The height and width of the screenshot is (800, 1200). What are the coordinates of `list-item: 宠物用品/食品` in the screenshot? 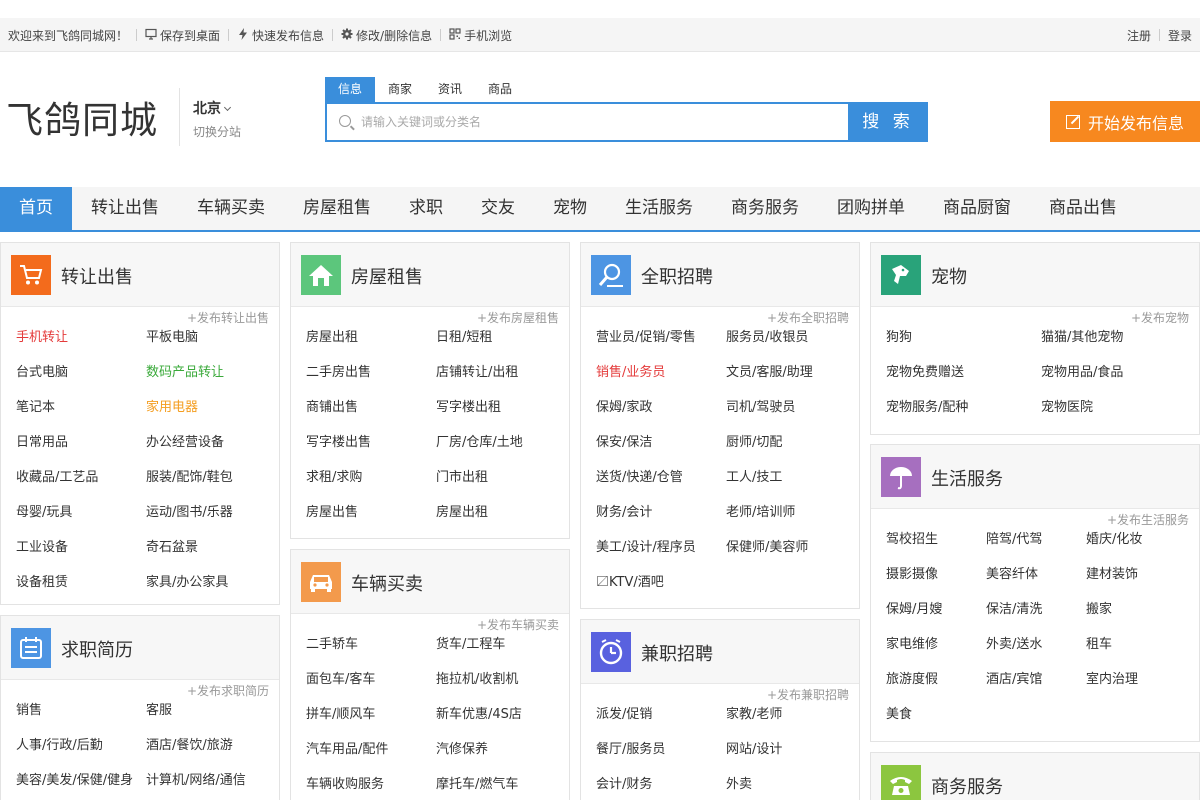 It's located at (1118, 381).